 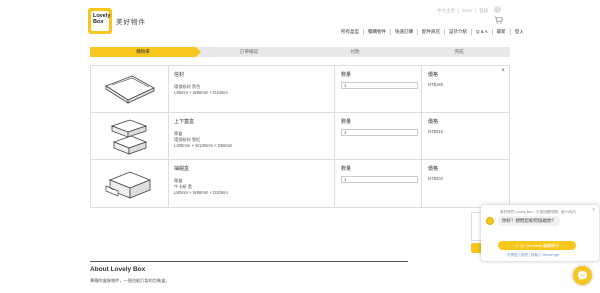 What do you see at coordinates (467, 11) in the screenshot?
I see `lang-link-en: ENG` at bounding box center [467, 11].